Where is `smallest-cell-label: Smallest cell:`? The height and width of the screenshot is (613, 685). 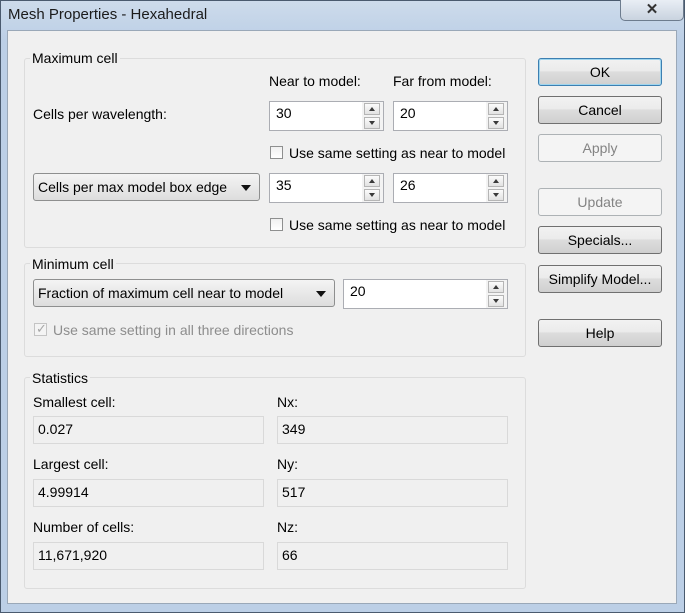
smallest-cell-label: Smallest cell: is located at coordinates (74, 402).